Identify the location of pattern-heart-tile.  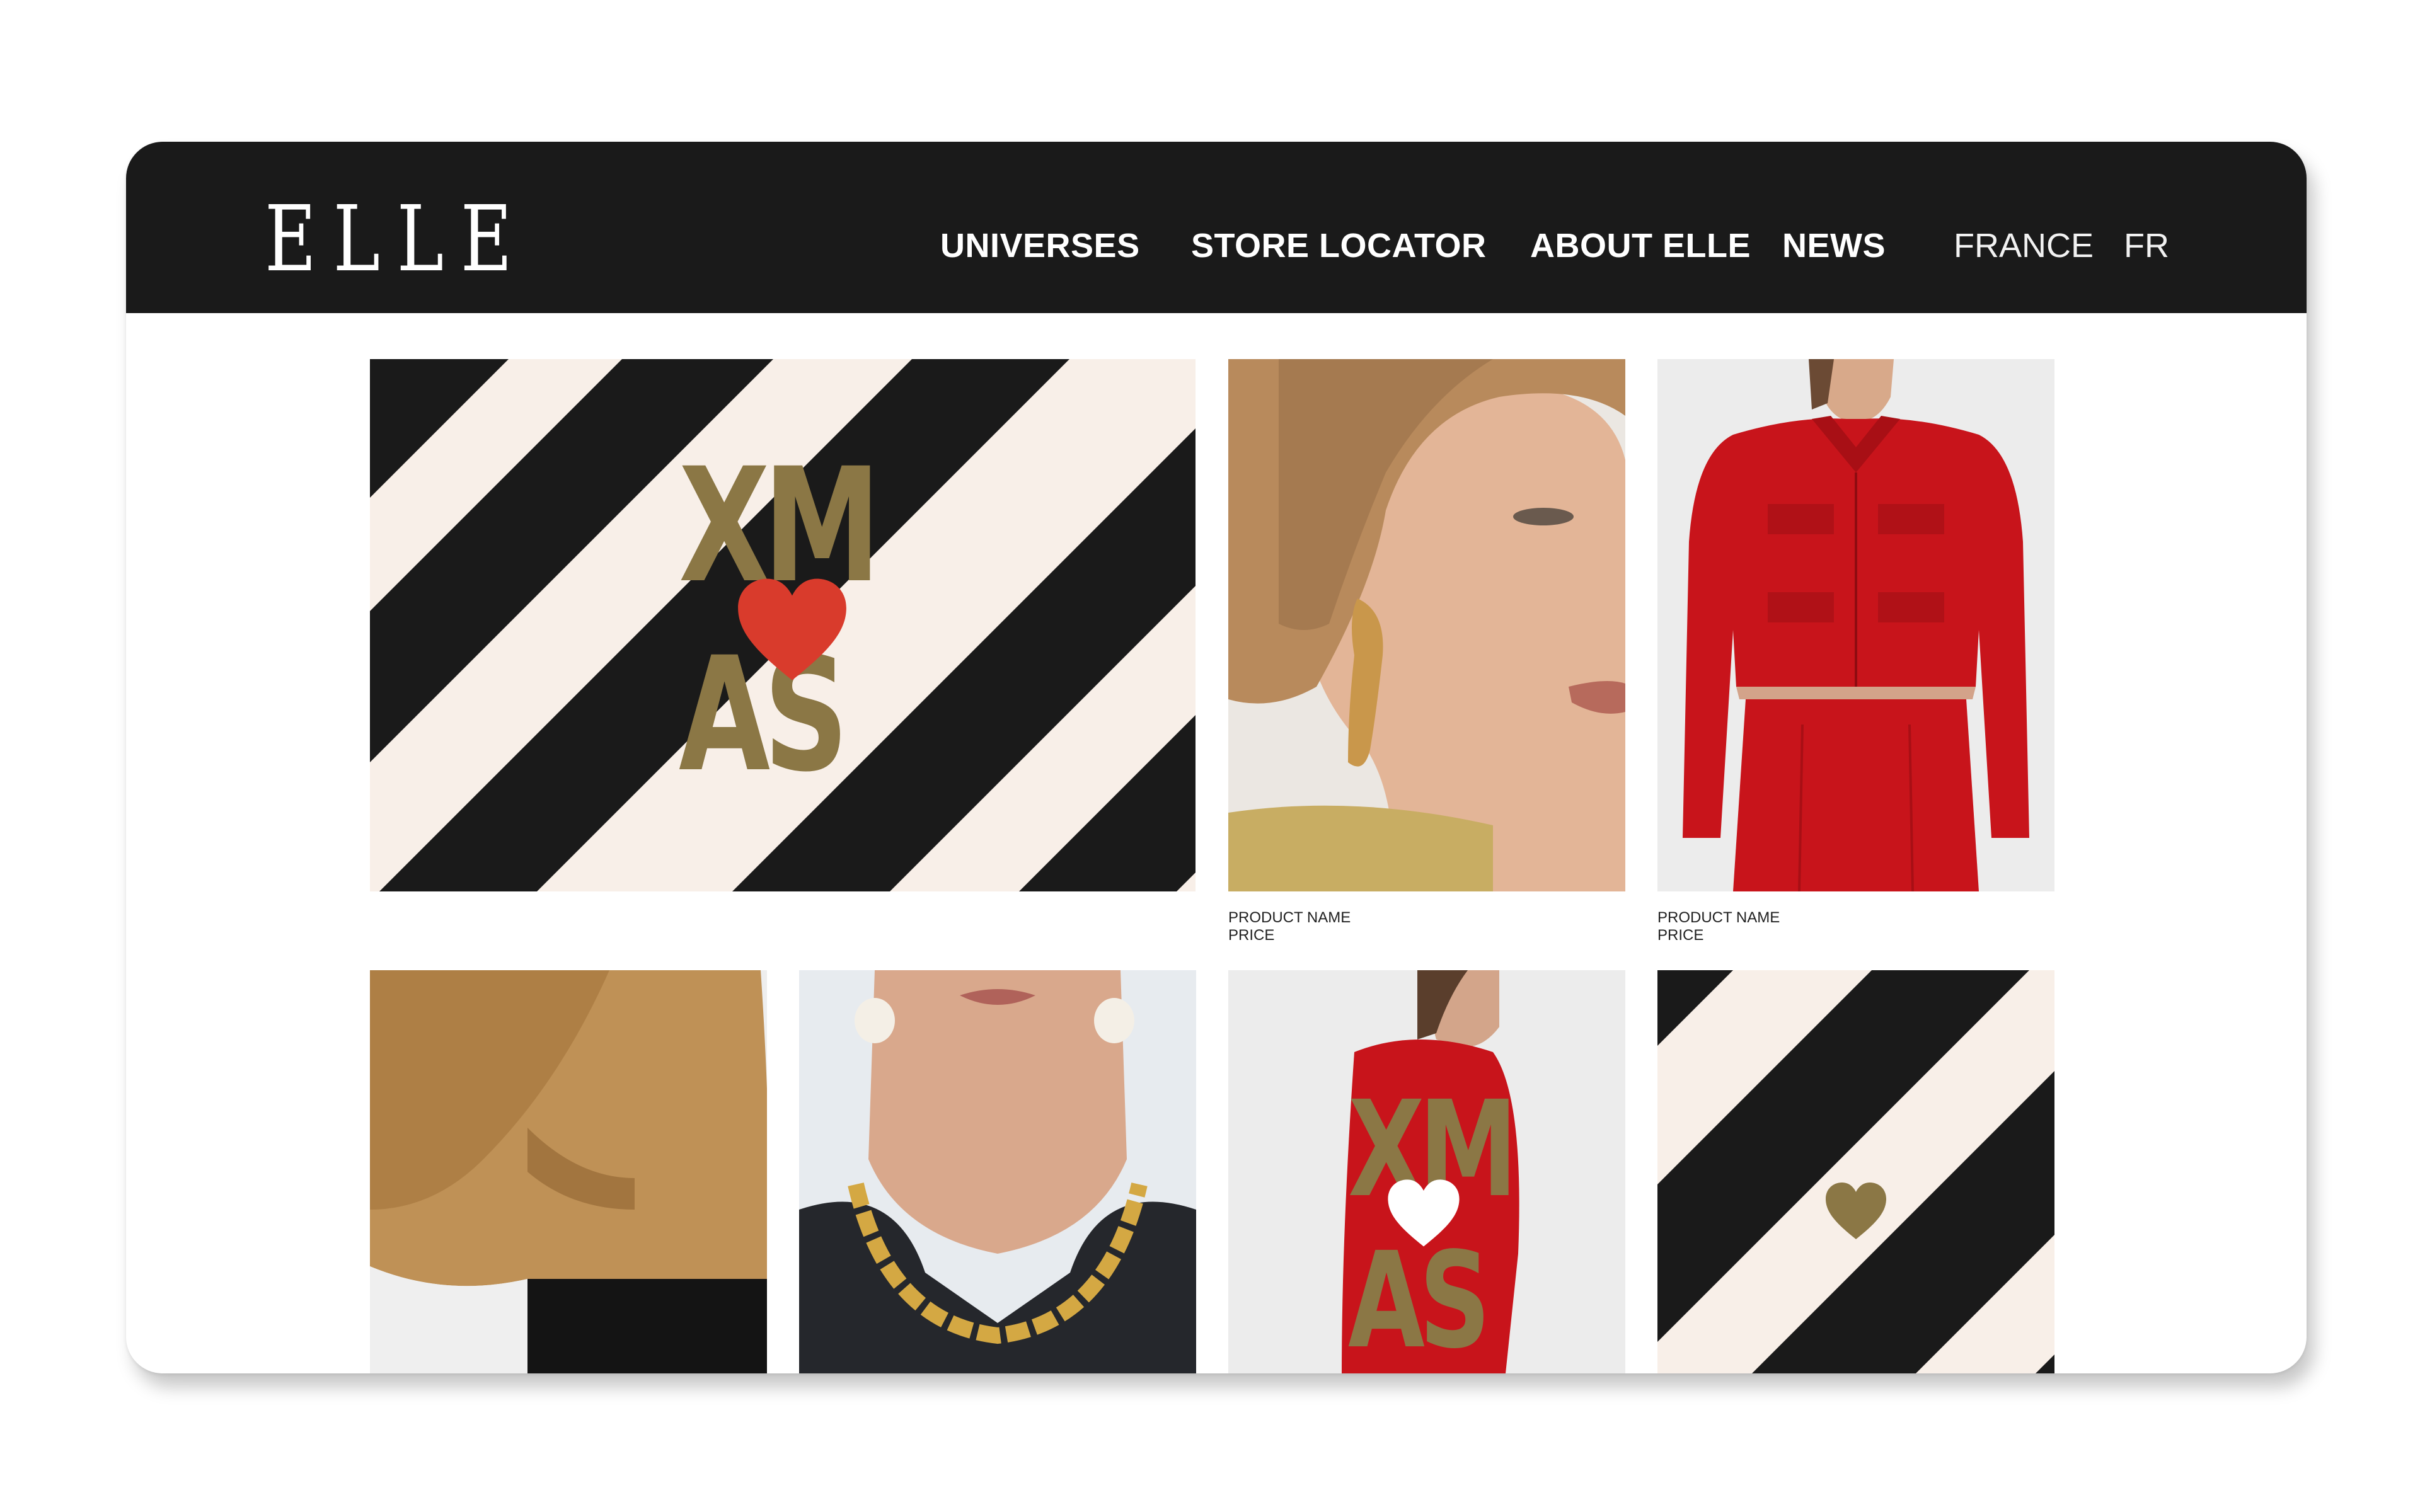
(1856, 1171).